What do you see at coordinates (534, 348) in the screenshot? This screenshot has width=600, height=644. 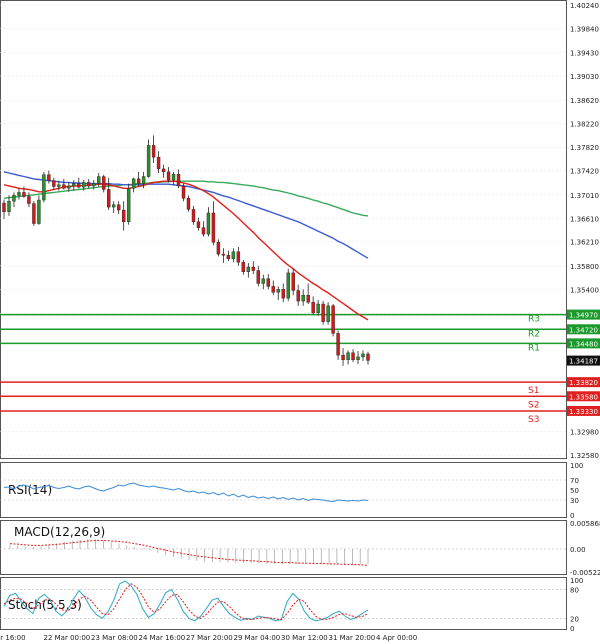 I see `level-name-r1: R1` at bounding box center [534, 348].